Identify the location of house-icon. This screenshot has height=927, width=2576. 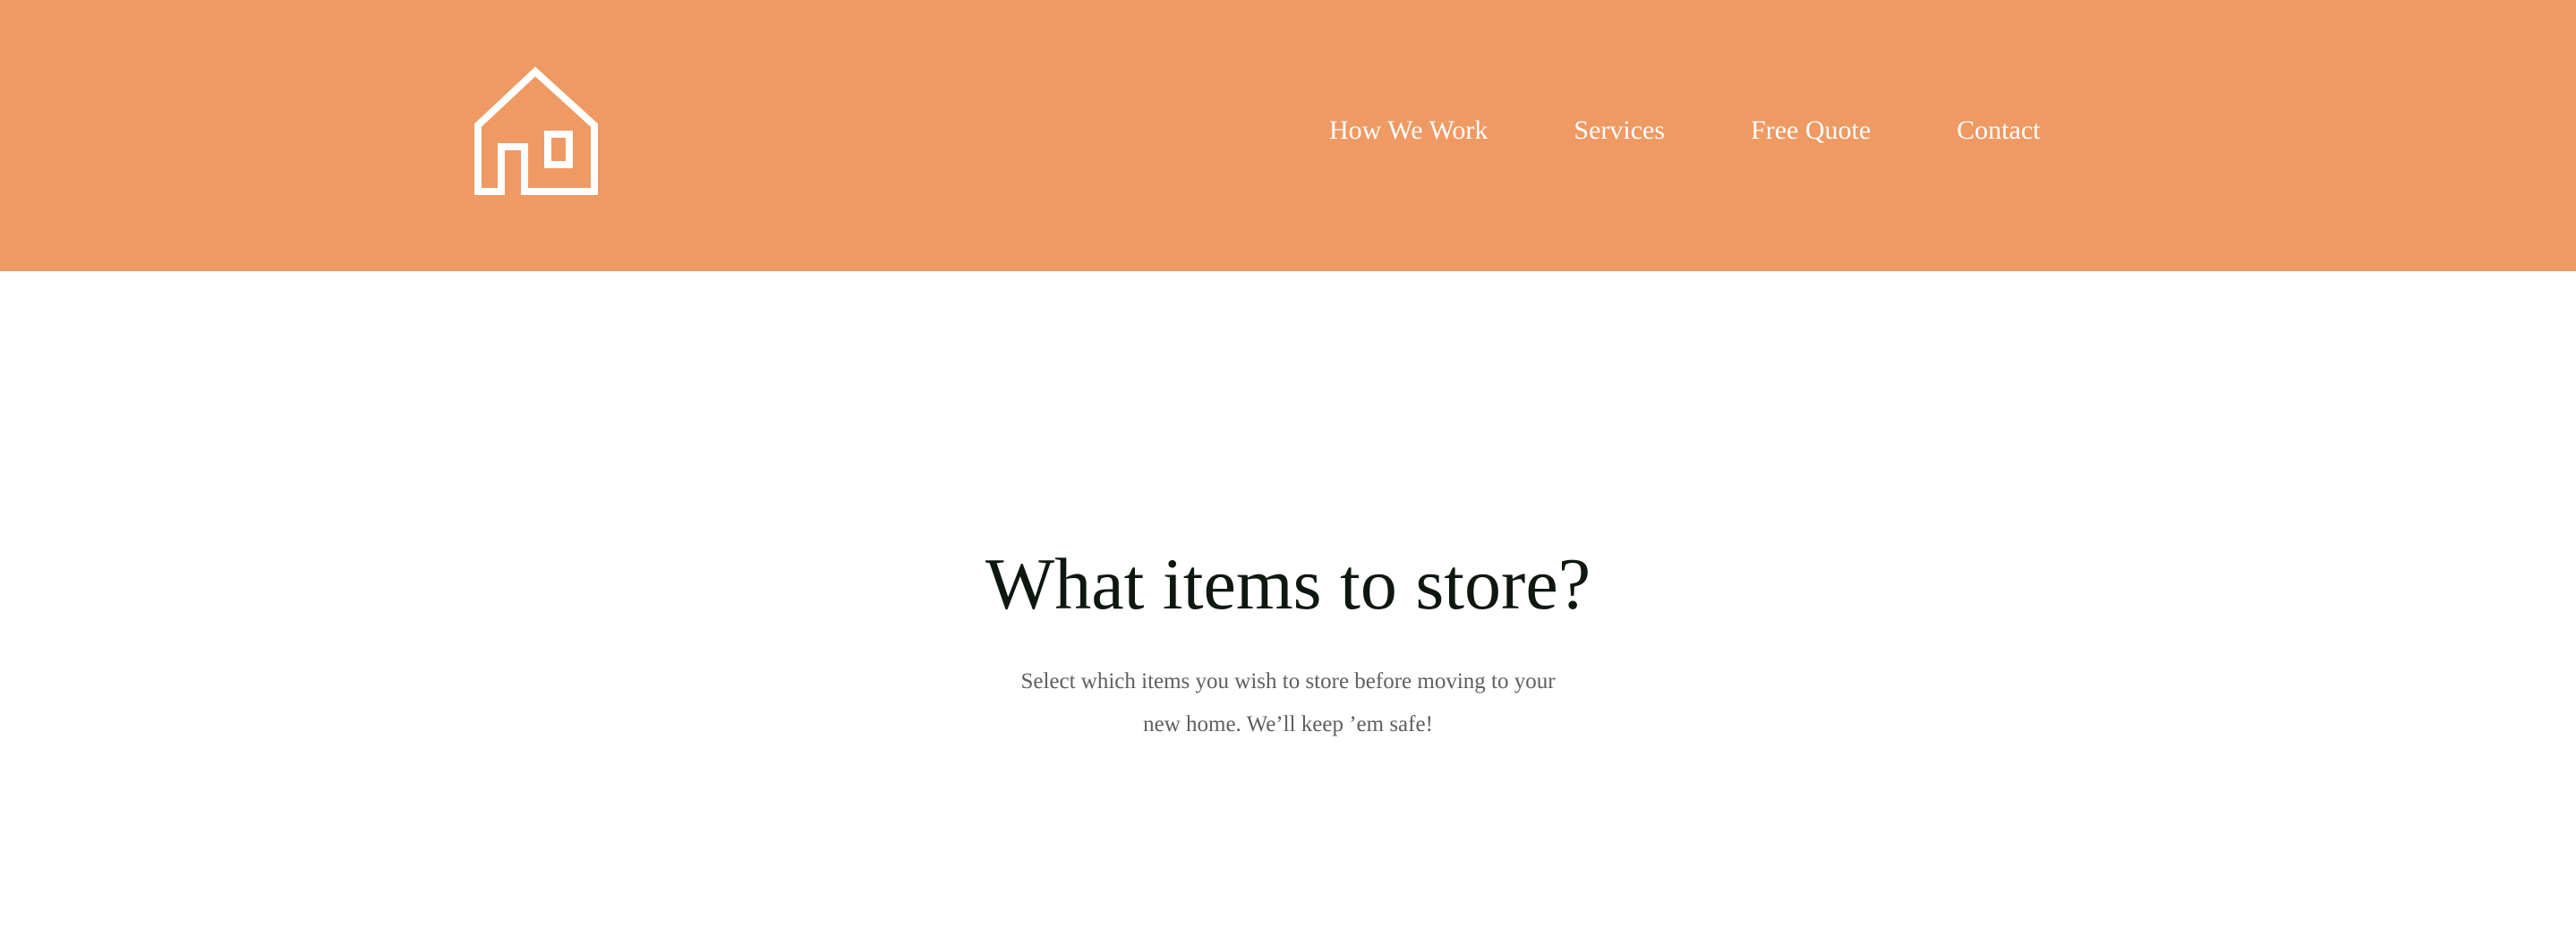
(536, 130).